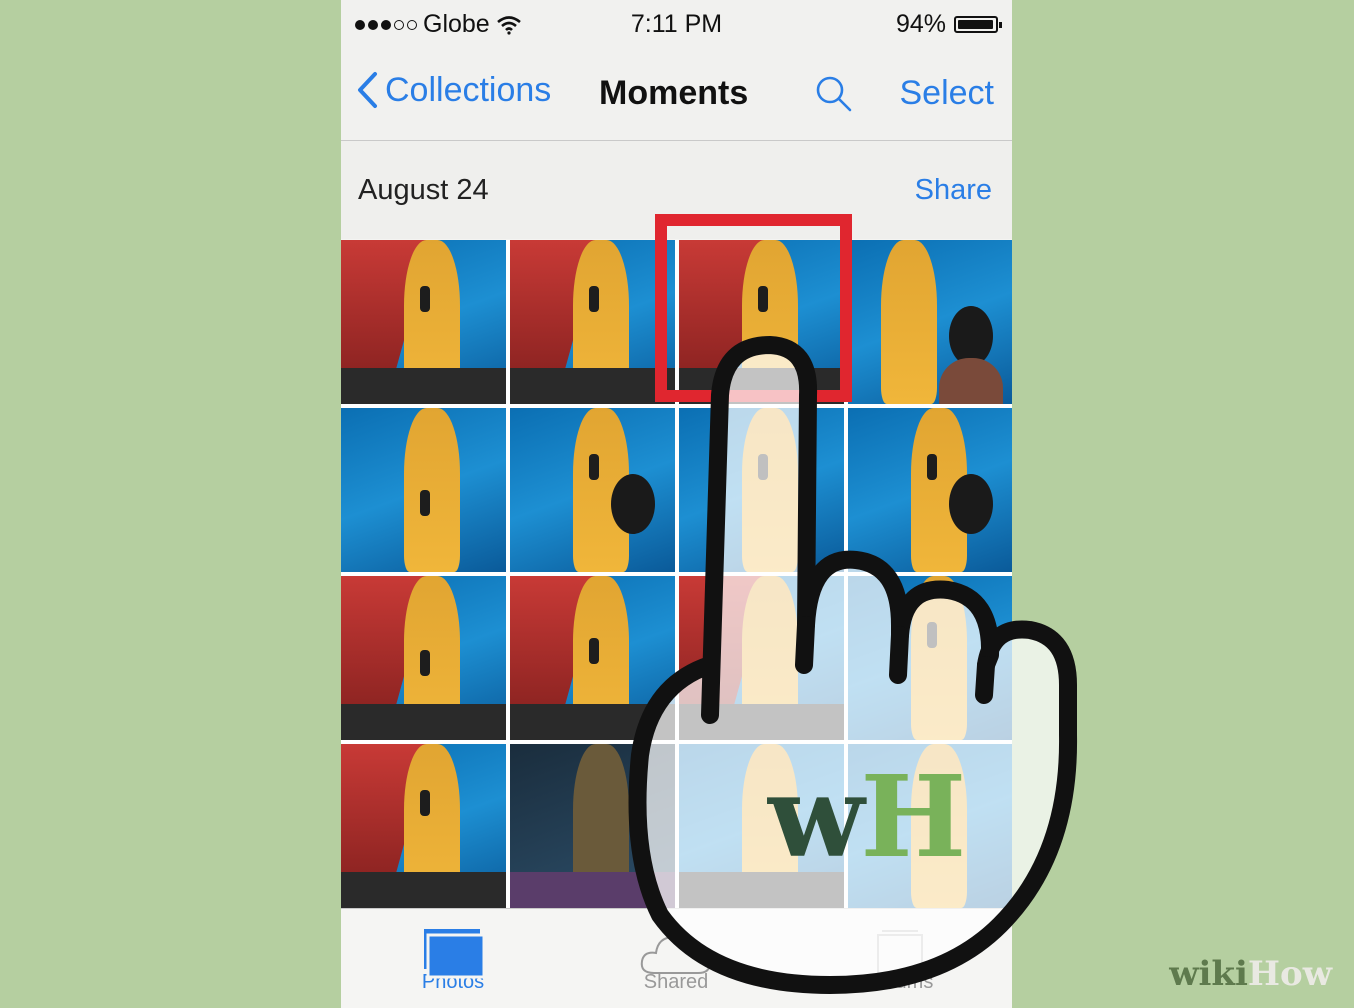 The height and width of the screenshot is (1008, 1354). Describe the element at coordinates (423, 190) in the screenshot. I see `moment-date: August 24` at that location.